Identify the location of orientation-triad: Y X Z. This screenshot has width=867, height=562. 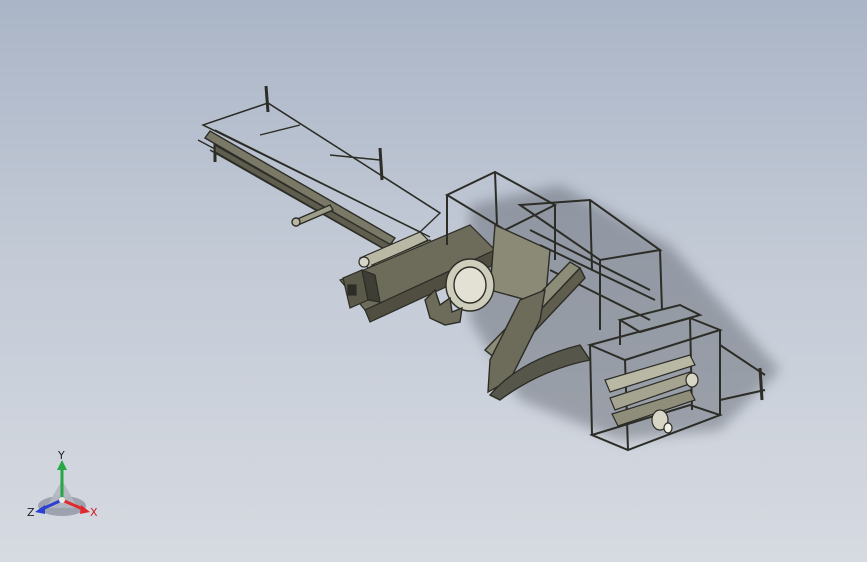
(65, 488).